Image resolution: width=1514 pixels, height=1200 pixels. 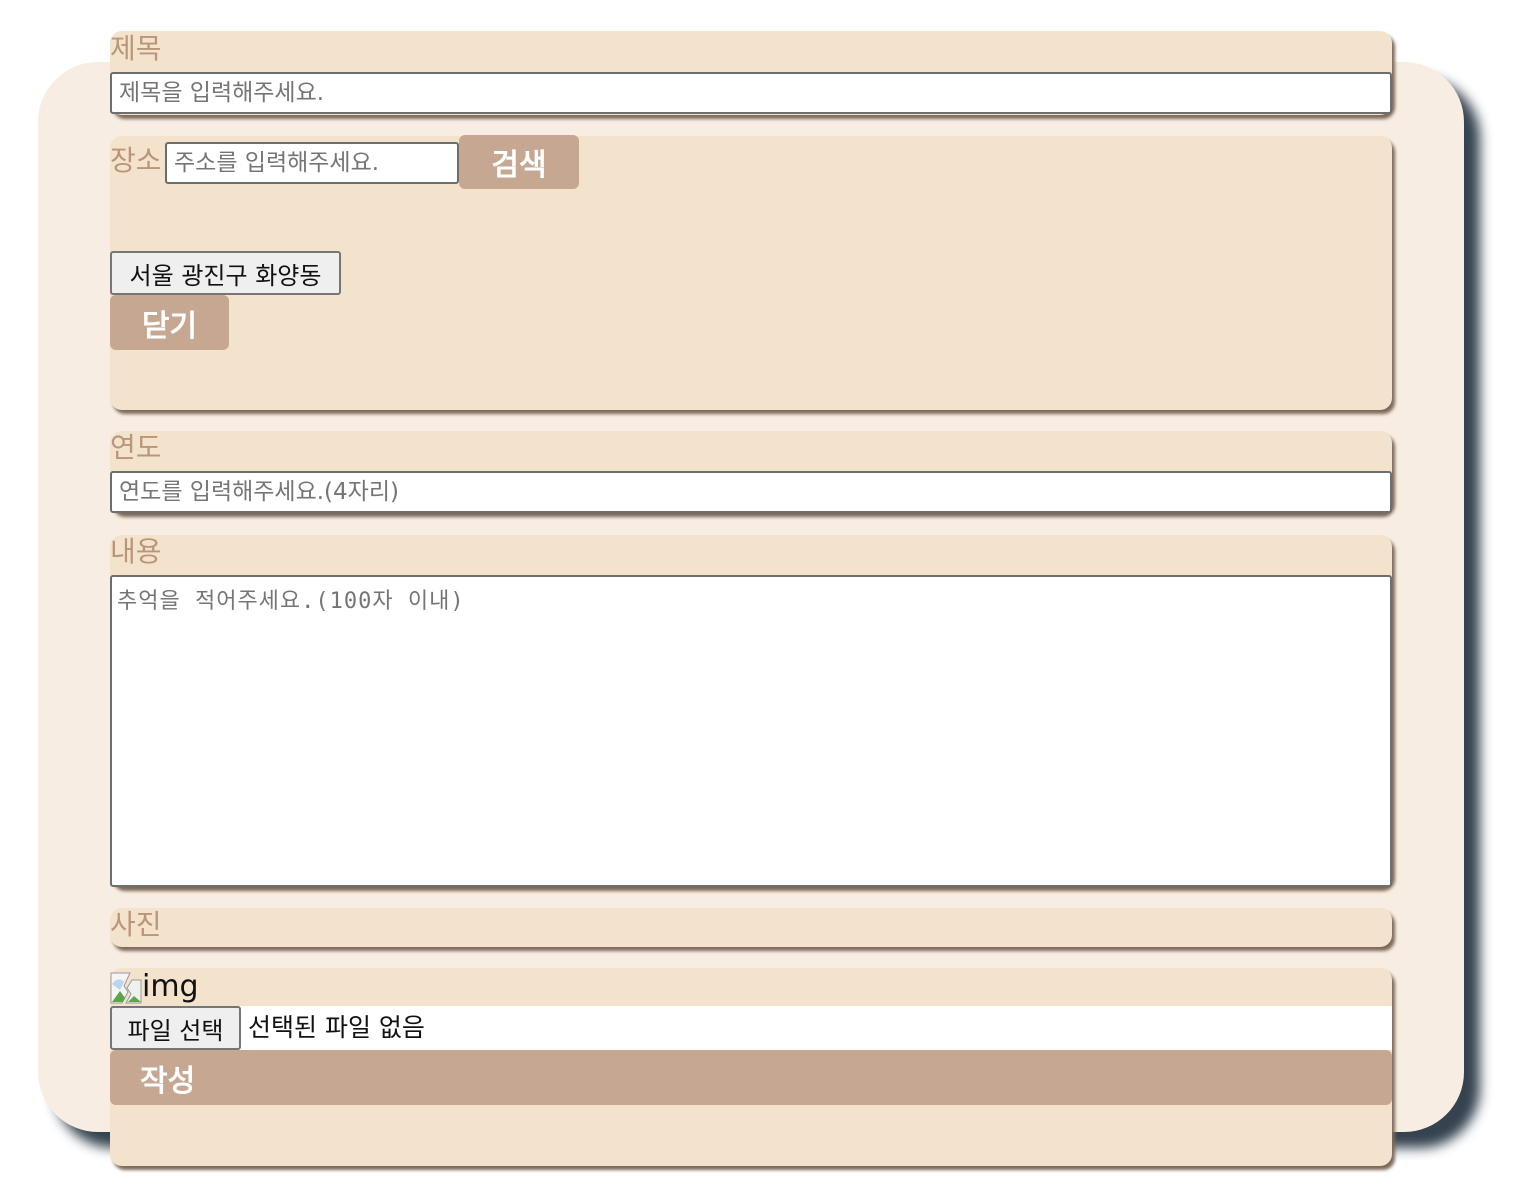 What do you see at coordinates (225, 273) in the screenshot?
I see `address-result-button: 서울 광진구 화양동` at bounding box center [225, 273].